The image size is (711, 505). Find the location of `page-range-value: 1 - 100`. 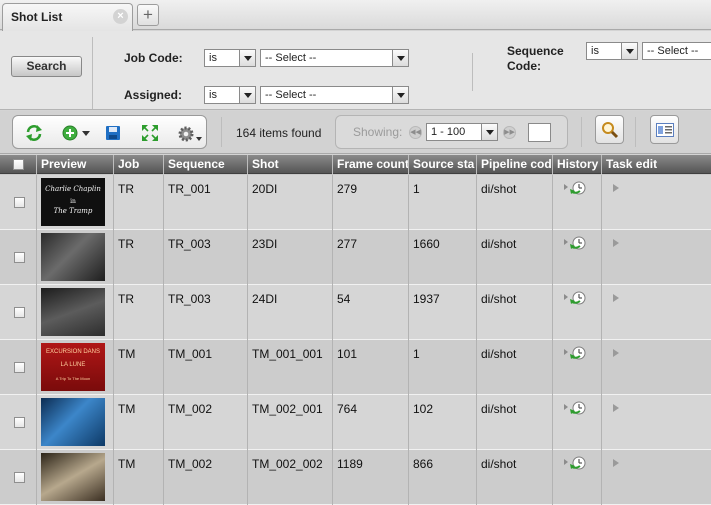

page-range-value: 1 - 100 is located at coordinates (448, 132).